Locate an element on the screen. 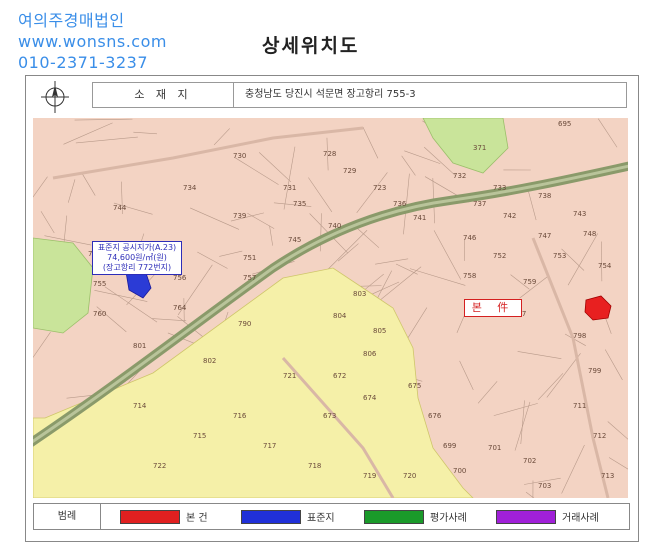 The height and width of the screenshot is (552, 671). legend-swatch-appraisal is located at coordinates (394, 517).